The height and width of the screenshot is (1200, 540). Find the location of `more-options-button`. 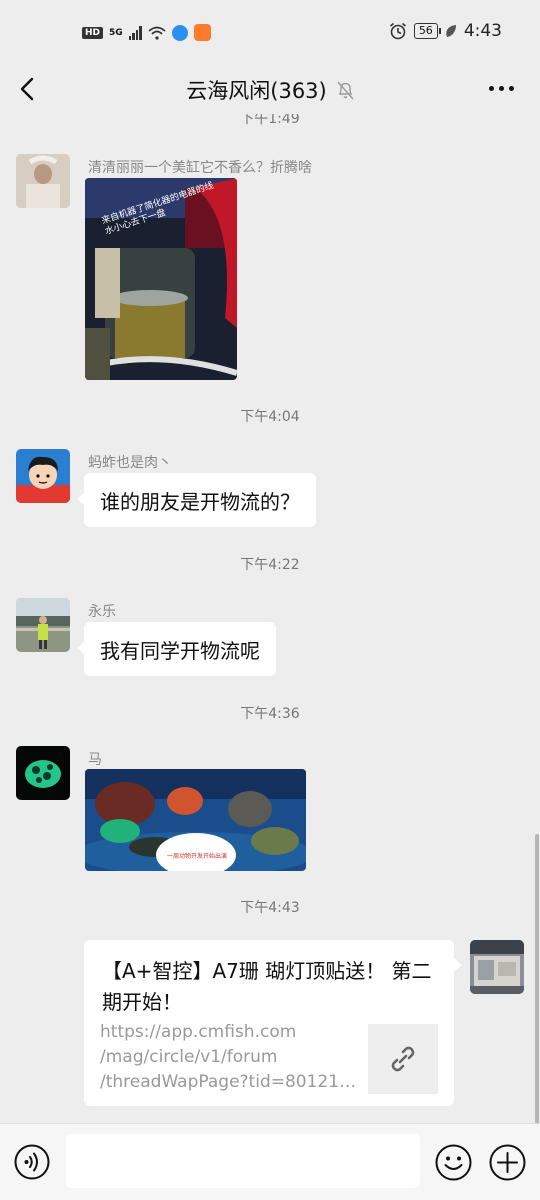

more-options-button is located at coordinates (501, 88).